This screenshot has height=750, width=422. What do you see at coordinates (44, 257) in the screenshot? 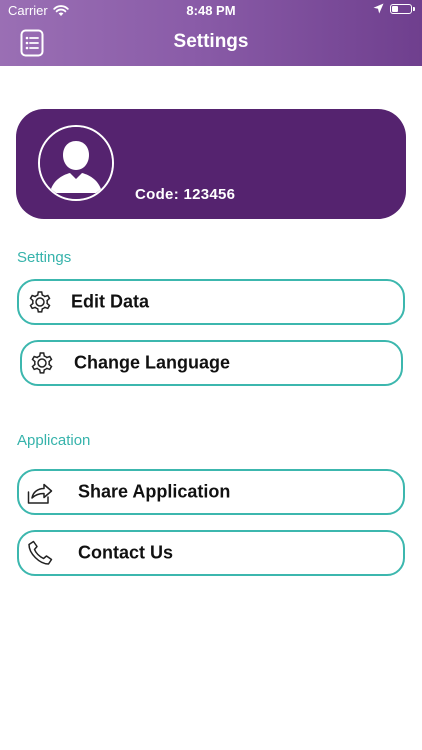
I see `section-title-settings: Settings` at bounding box center [44, 257].